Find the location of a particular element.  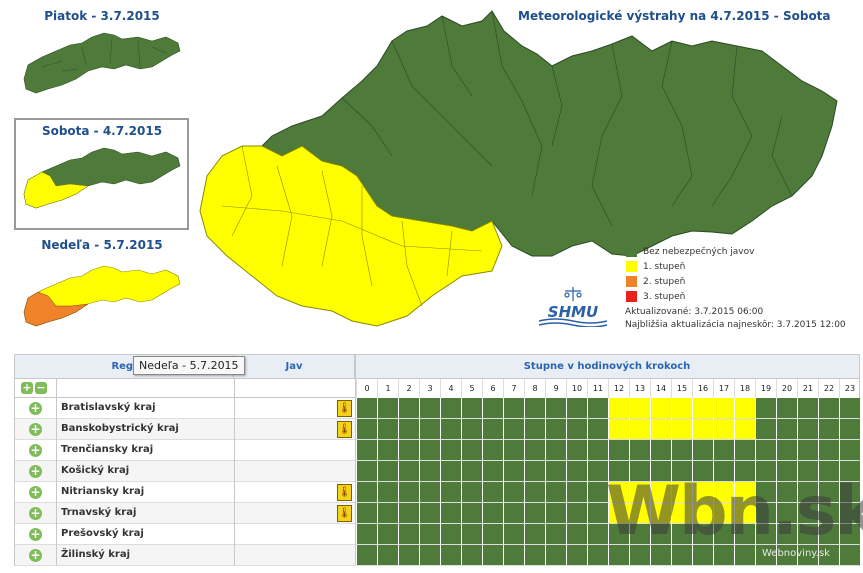

day-title-sunday: Nedeľa - 5.7.2015 is located at coordinates (102, 245).